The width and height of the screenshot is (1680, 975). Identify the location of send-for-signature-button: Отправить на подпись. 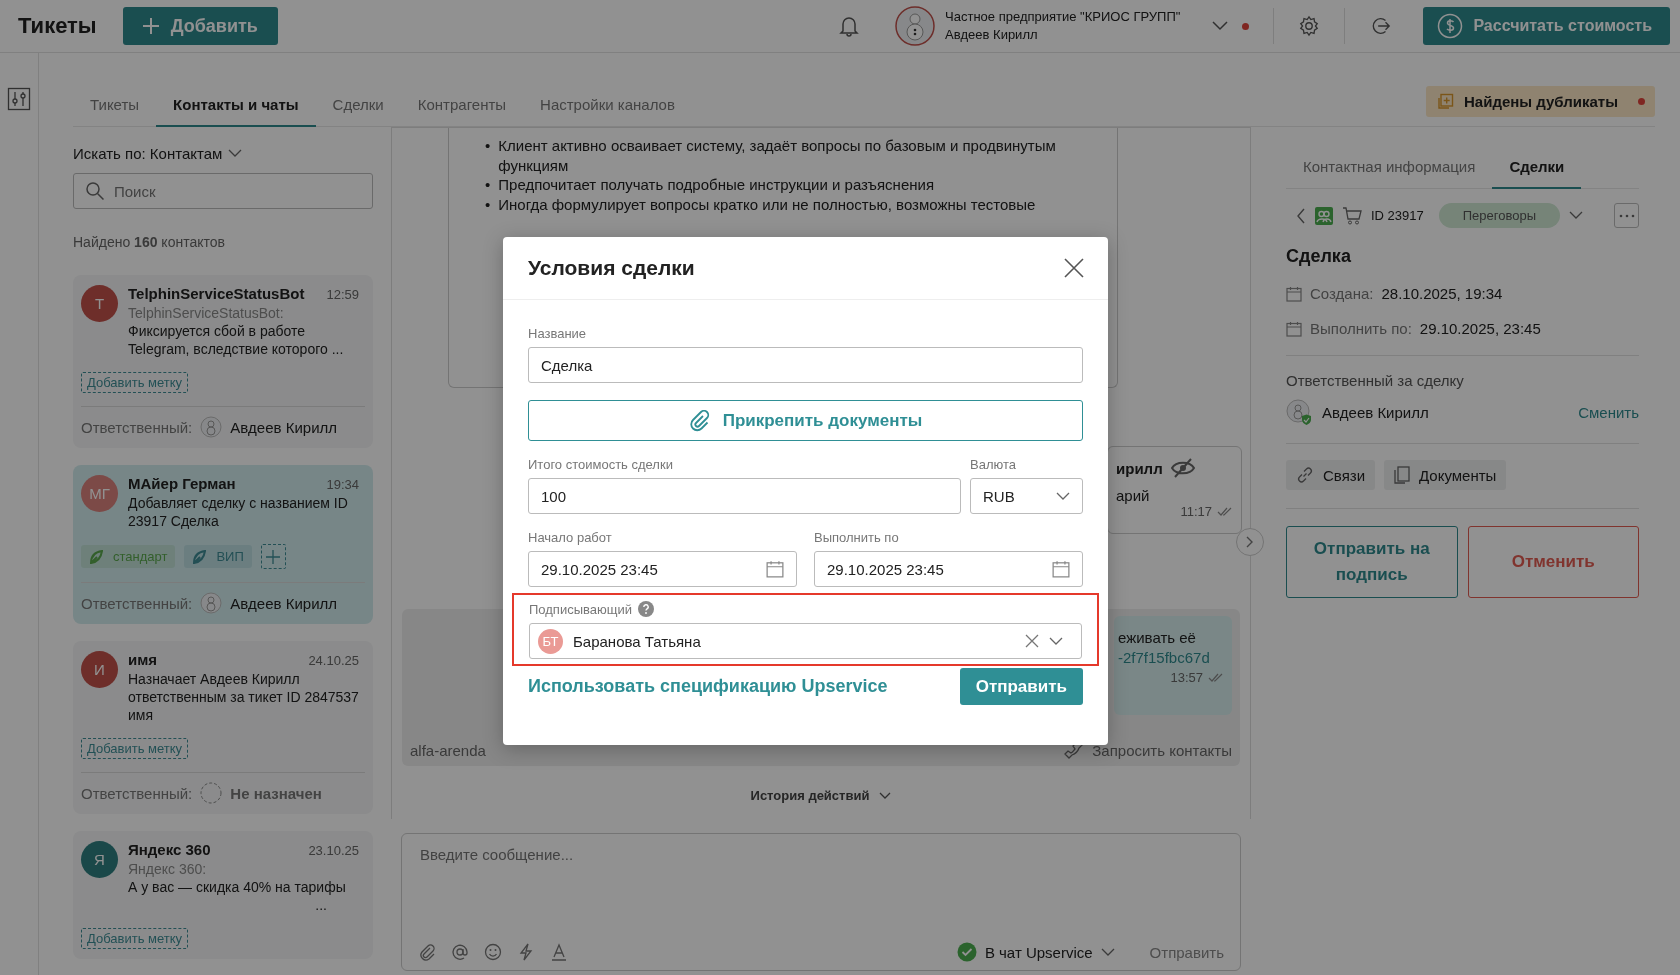
(1372, 562).